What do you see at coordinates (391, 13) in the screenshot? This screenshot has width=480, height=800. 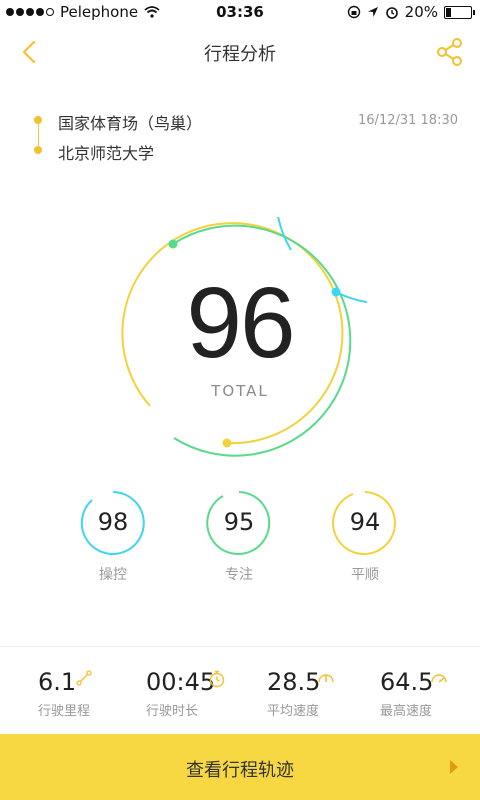 I see `alarm-icon` at bounding box center [391, 13].